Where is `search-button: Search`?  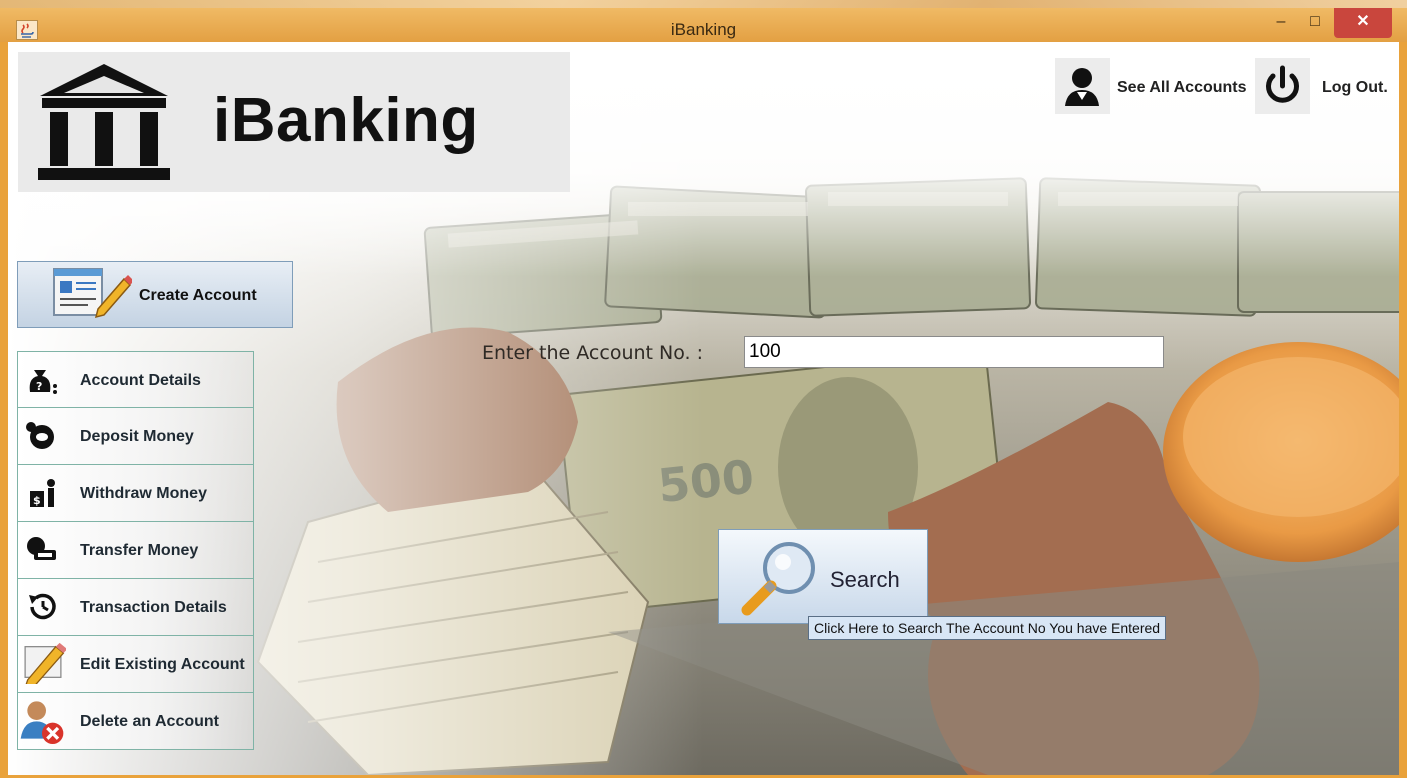 search-button: Search is located at coordinates (823, 576).